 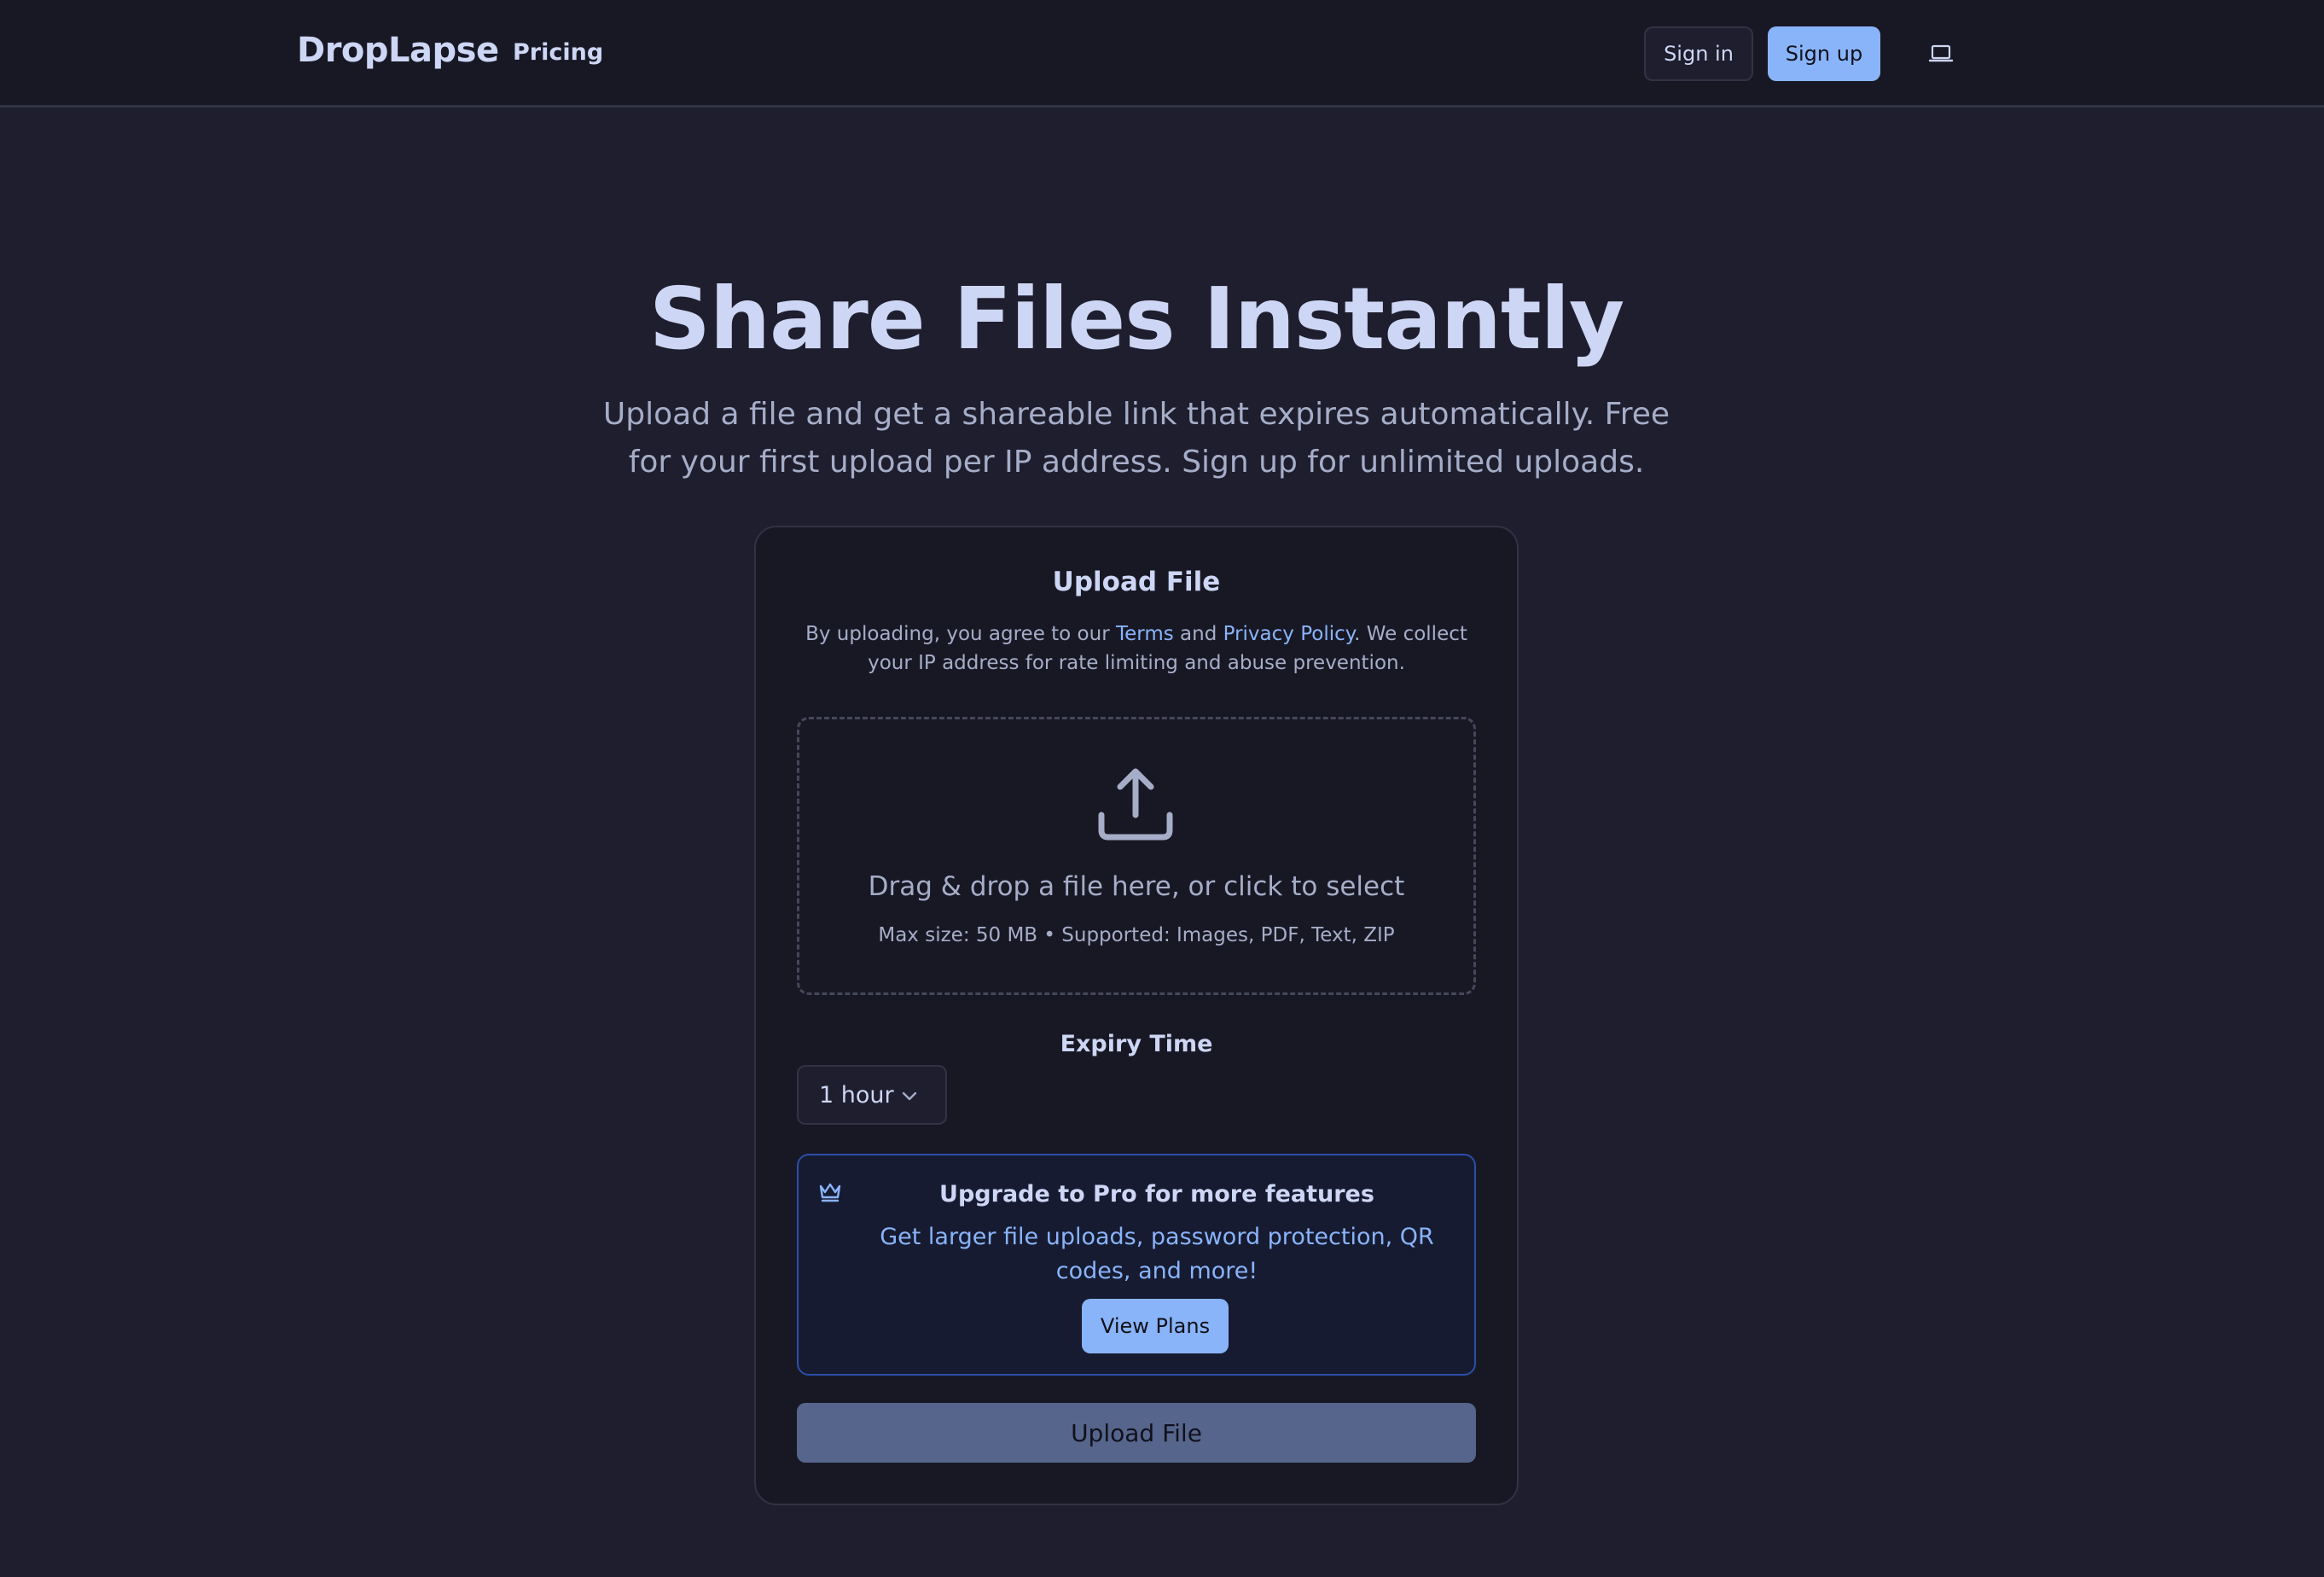 I want to click on signin-button: Sign in, so click(x=1698, y=53).